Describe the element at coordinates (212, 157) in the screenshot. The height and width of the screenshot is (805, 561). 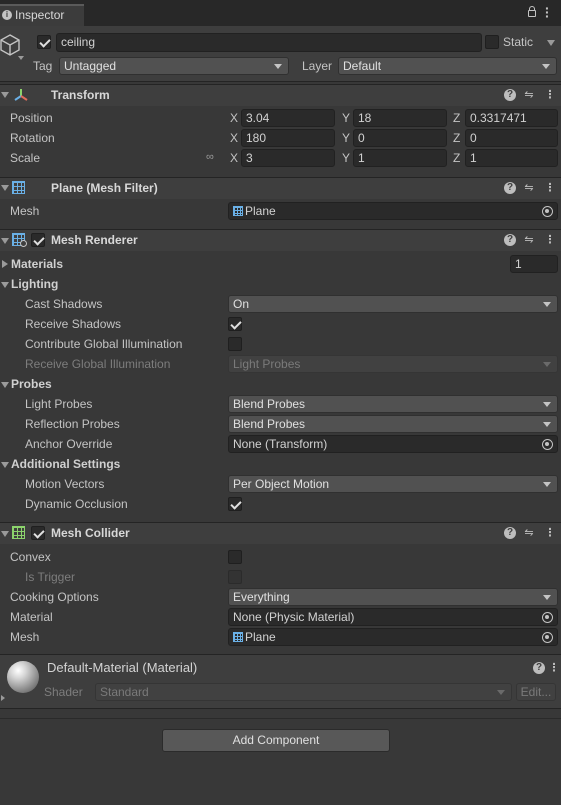
I see `constrain-proportions-icon: ∞` at that location.